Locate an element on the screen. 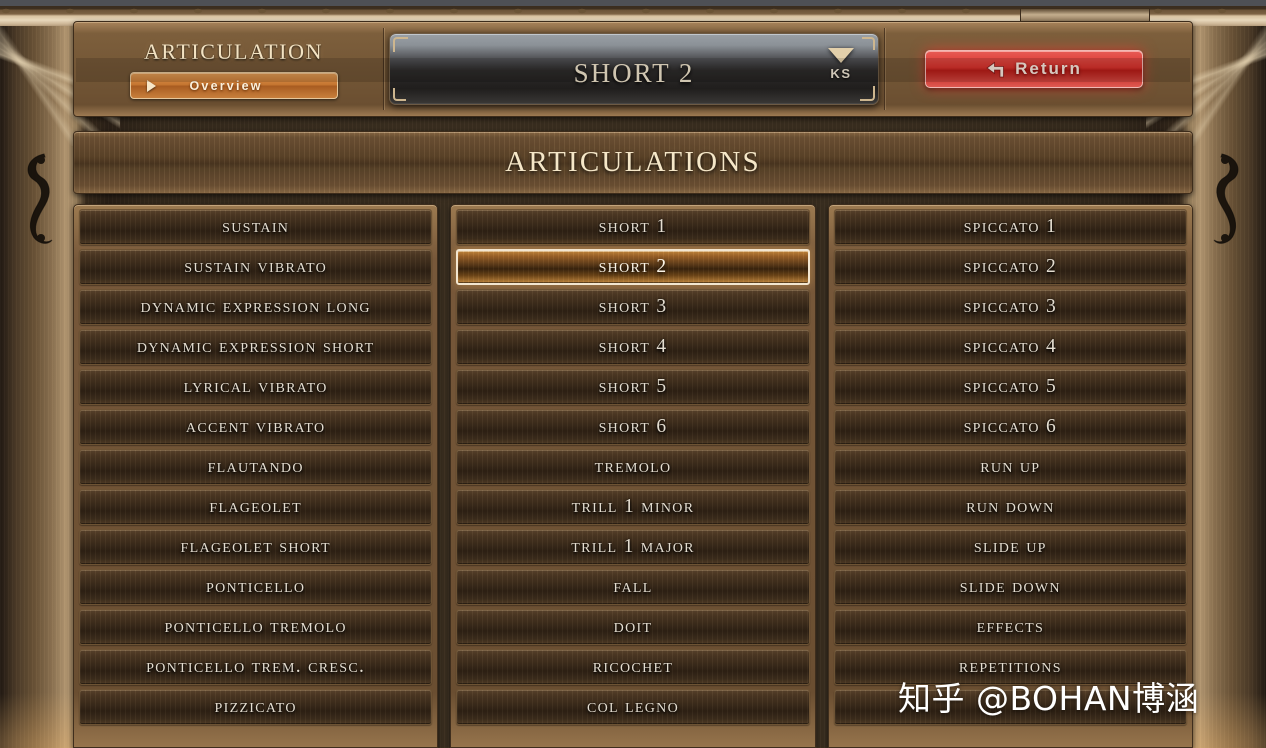 The width and height of the screenshot is (1266, 748). articulation-label: Pizzicato is located at coordinates (255, 706).